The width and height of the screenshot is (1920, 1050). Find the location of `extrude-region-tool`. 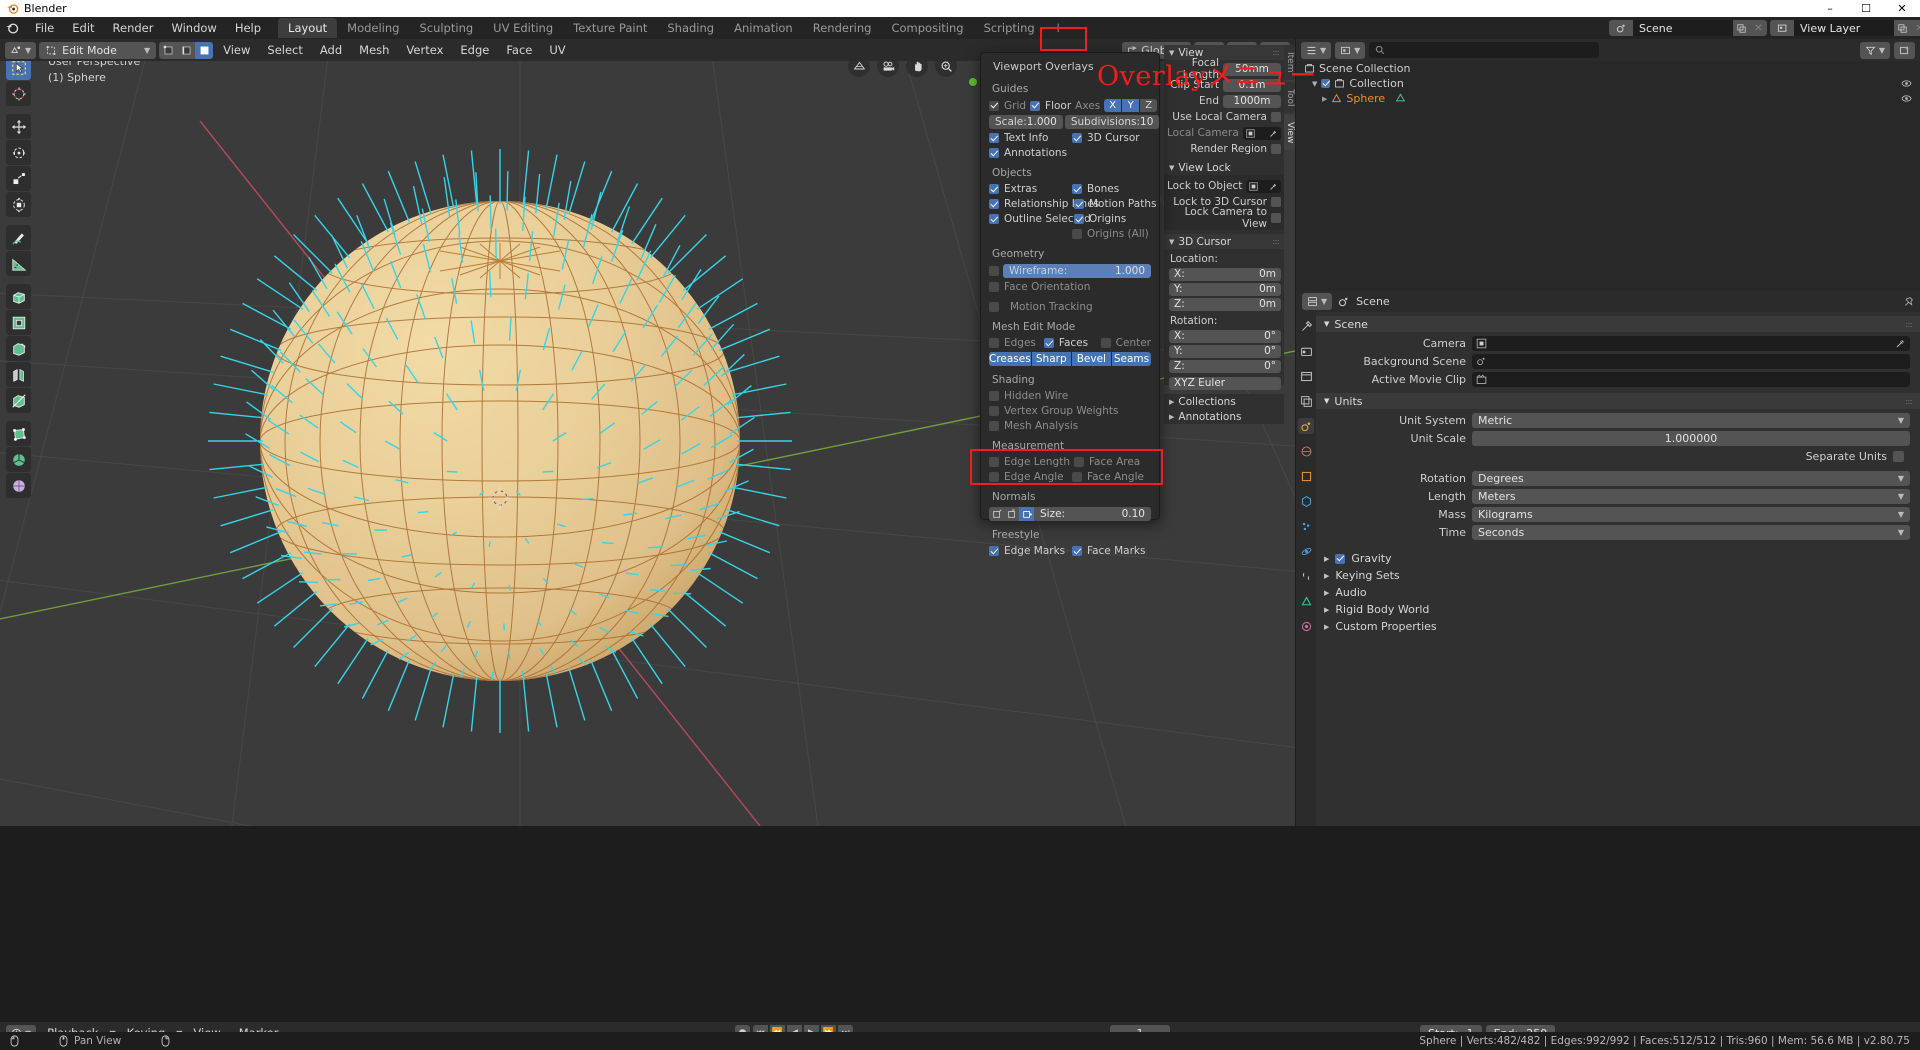

extrude-region-tool is located at coordinates (18, 296).